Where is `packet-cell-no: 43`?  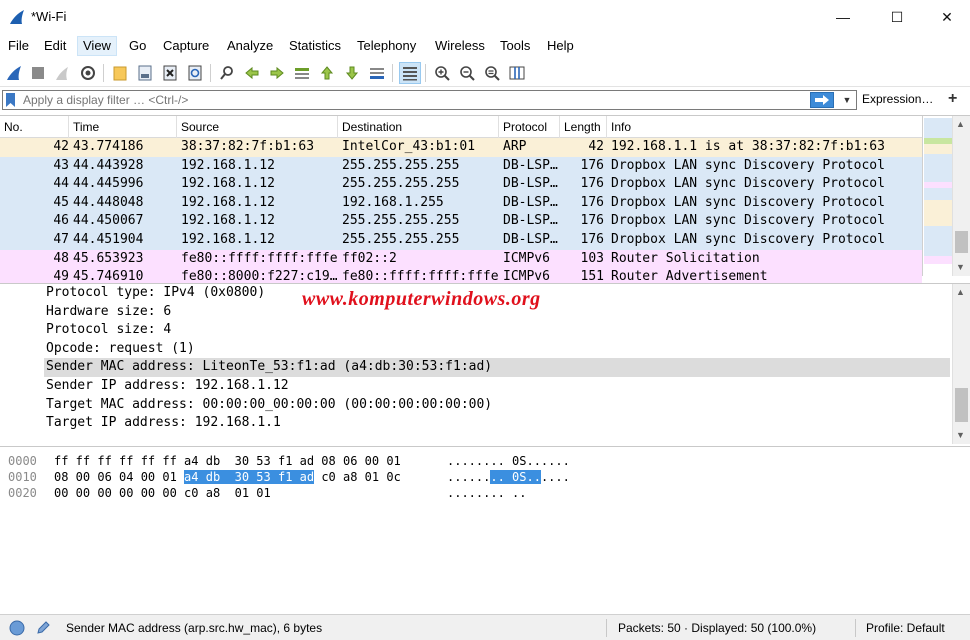 packet-cell-no: 43 is located at coordinates (61, 165).